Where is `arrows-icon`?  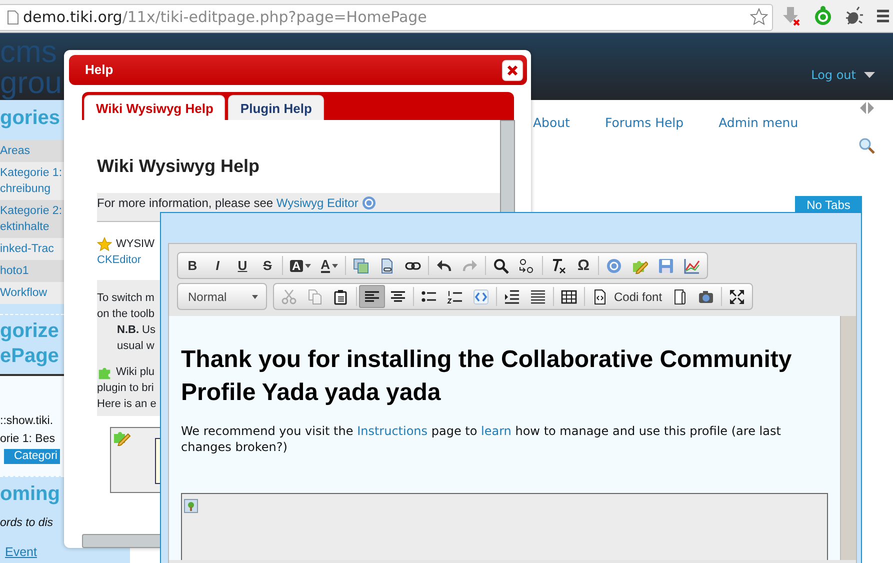 arrows-icon is located at coordinates (867, 108).